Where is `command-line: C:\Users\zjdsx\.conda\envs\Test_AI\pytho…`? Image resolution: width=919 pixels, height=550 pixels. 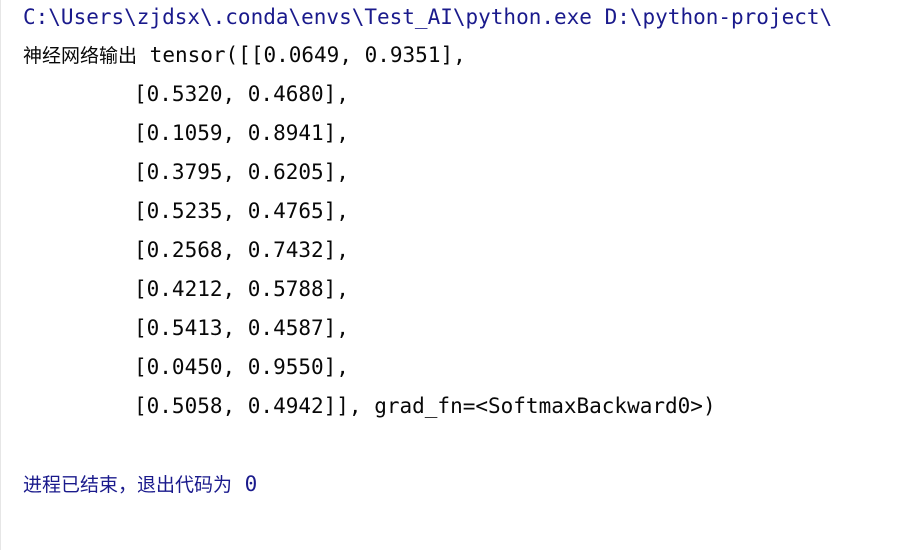 command-line: C:\Users\zjdsx\.conda\envs\Test_AI\pytho… is located at coordinates (428, 17).